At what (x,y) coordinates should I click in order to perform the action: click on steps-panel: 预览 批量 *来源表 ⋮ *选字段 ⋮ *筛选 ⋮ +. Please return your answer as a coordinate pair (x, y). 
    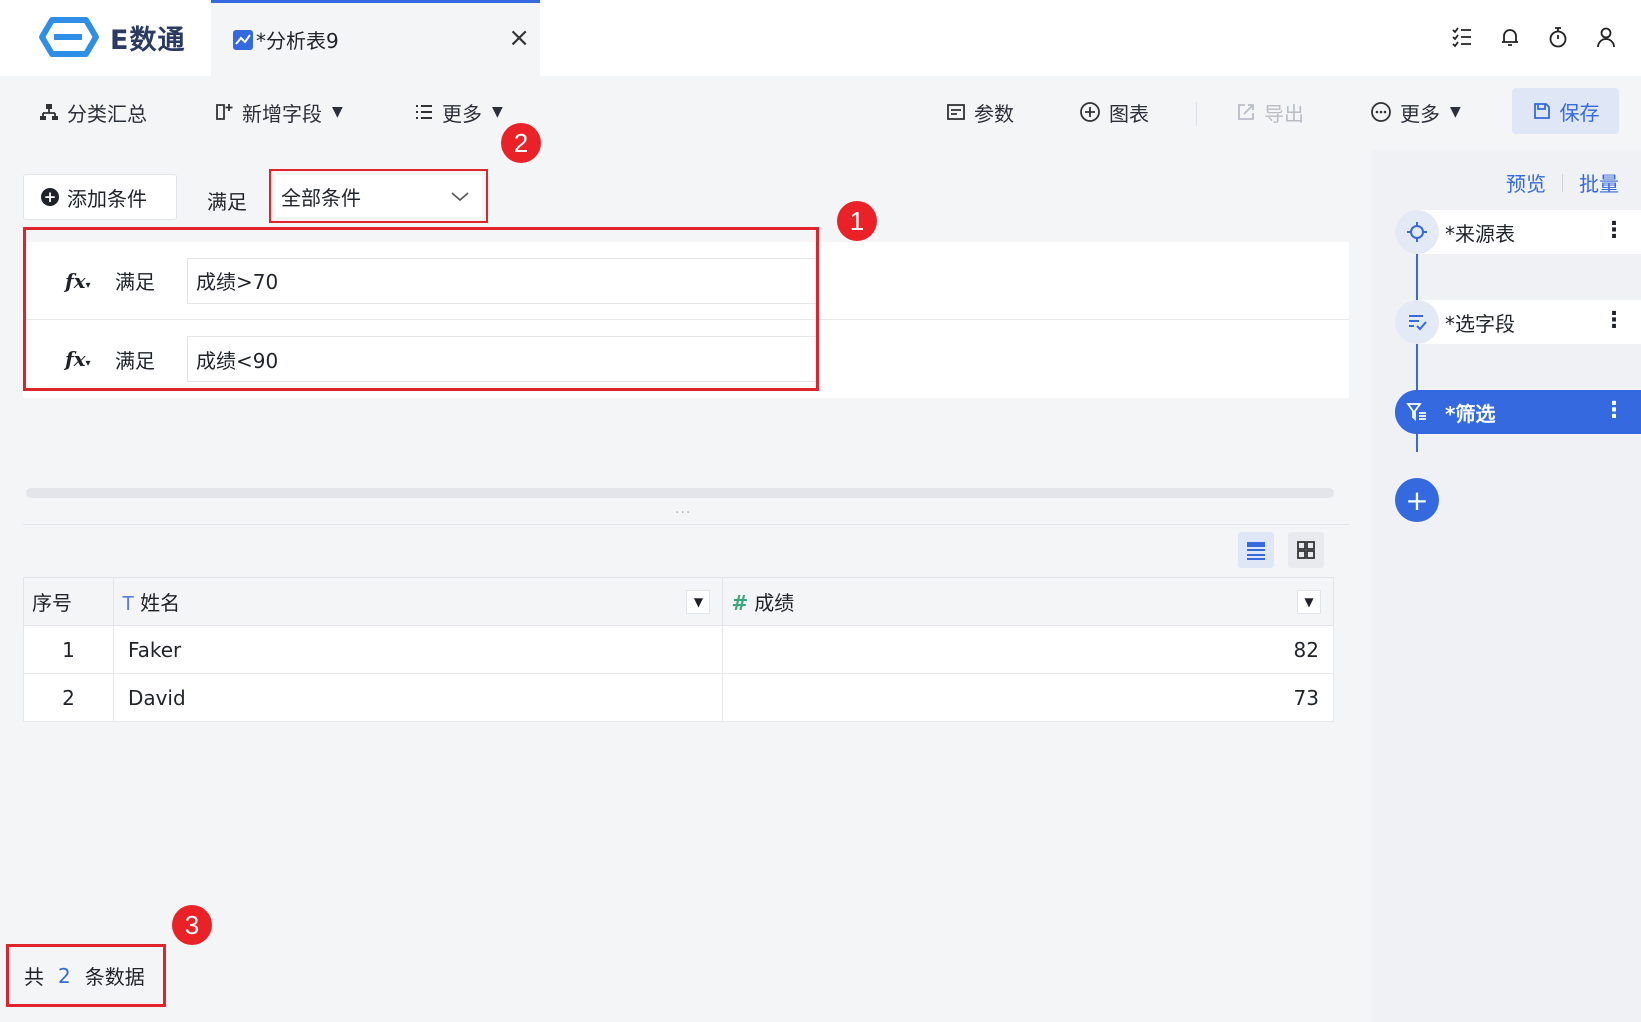
    Looking at the image, I should click on (1506, 586).